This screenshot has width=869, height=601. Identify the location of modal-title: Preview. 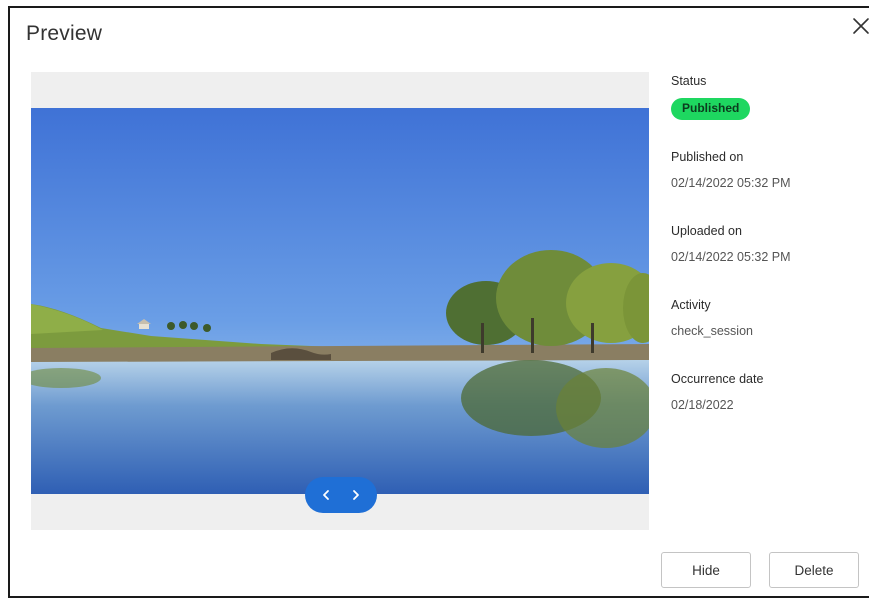
(64, 33).